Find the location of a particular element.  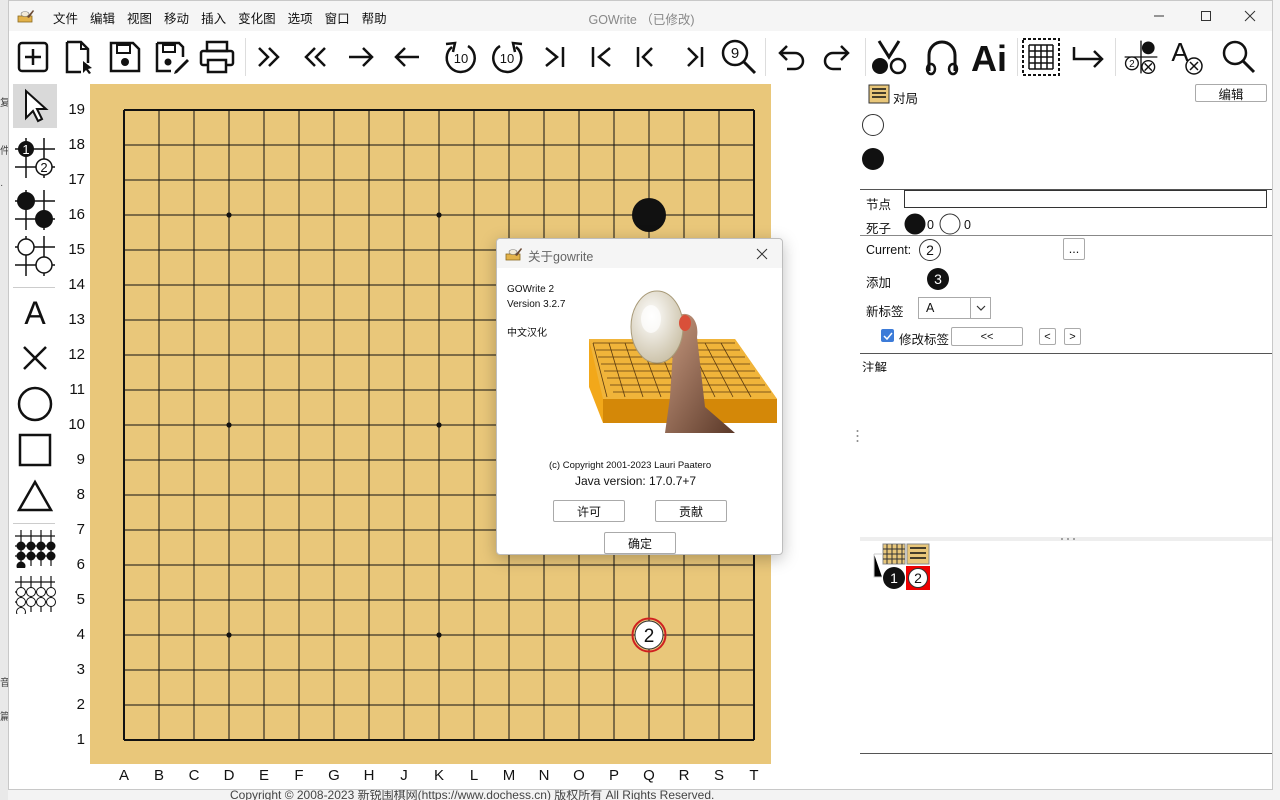

row-label: 16 is located at coordinates (76, 214).